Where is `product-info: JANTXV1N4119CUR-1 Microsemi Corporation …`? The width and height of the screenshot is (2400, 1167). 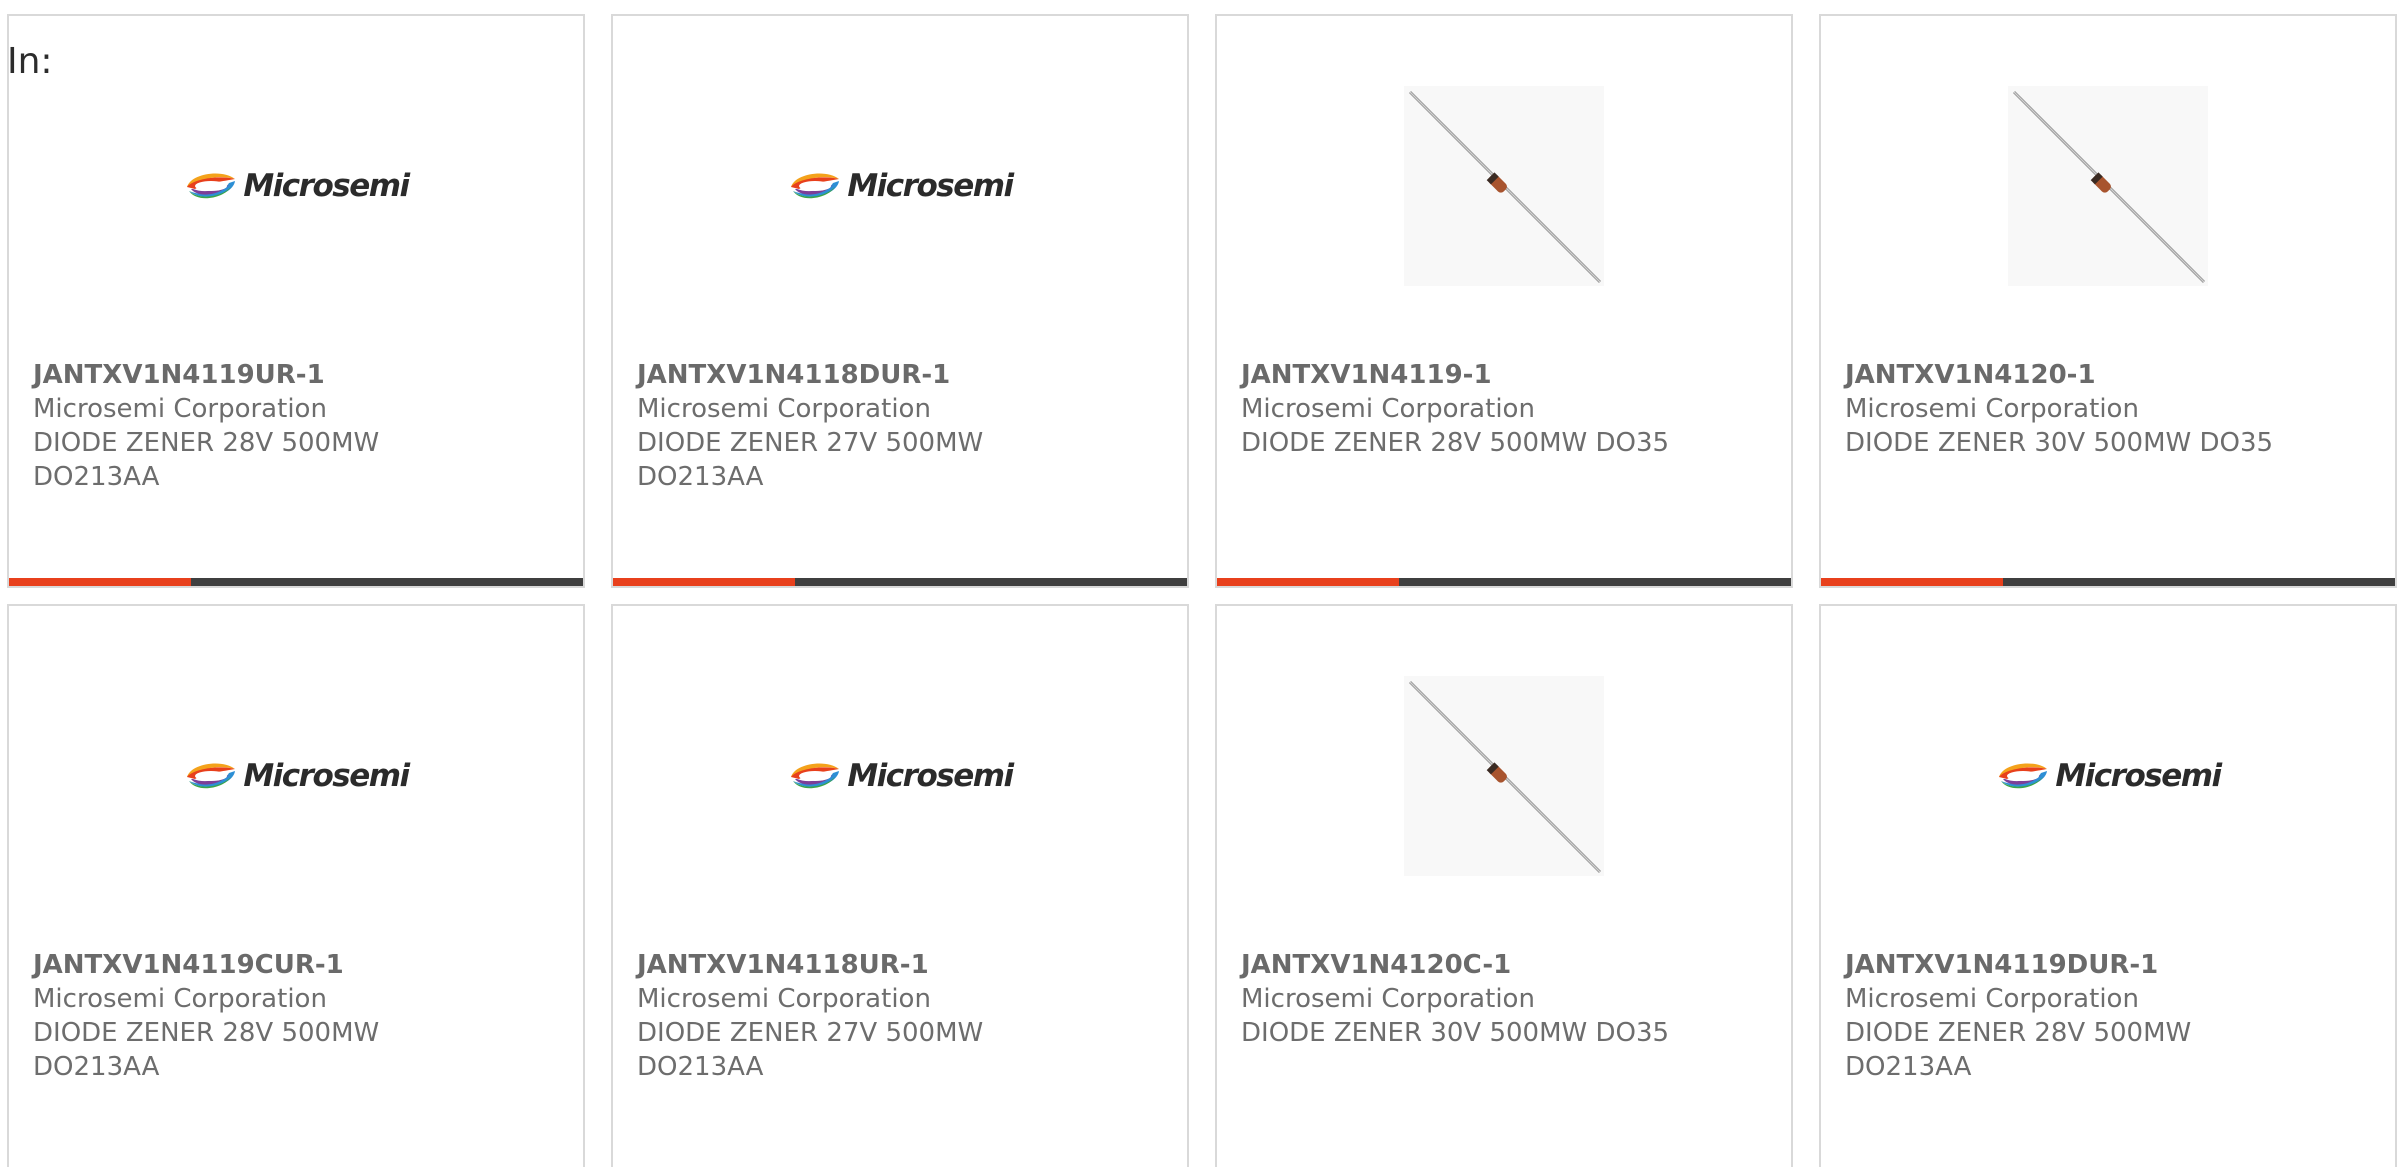
product-info: JANTXV1N4119CUR-1 Microsemi Corporation … is located at coordinates (298, 1016).